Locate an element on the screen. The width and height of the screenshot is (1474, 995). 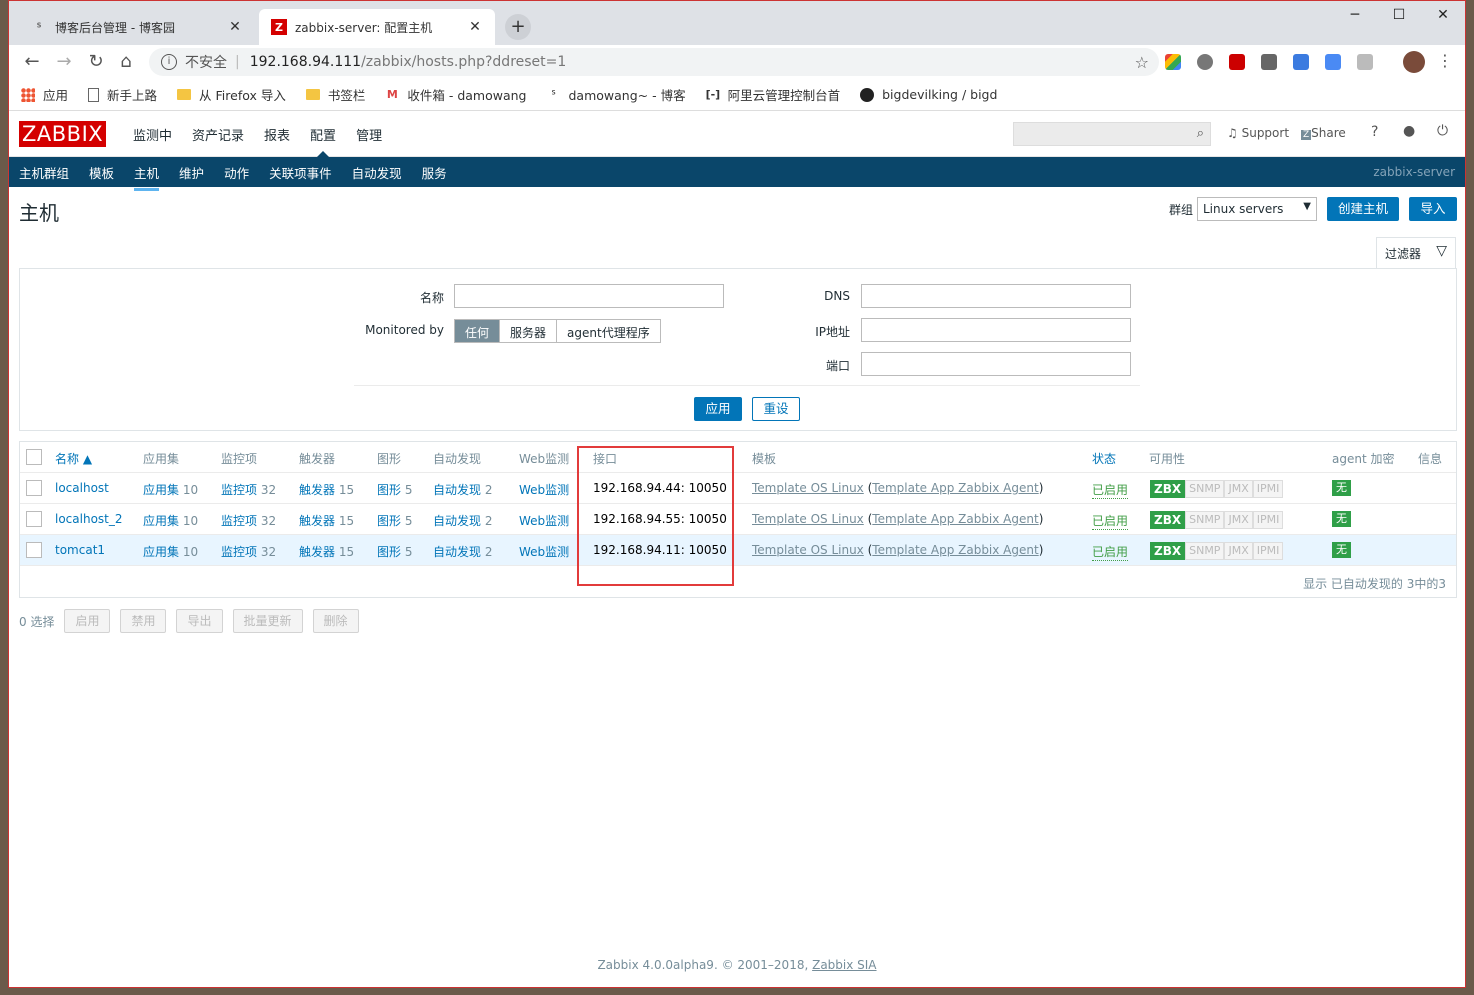
user-icon: ● is located at coordinates (1409, 131).